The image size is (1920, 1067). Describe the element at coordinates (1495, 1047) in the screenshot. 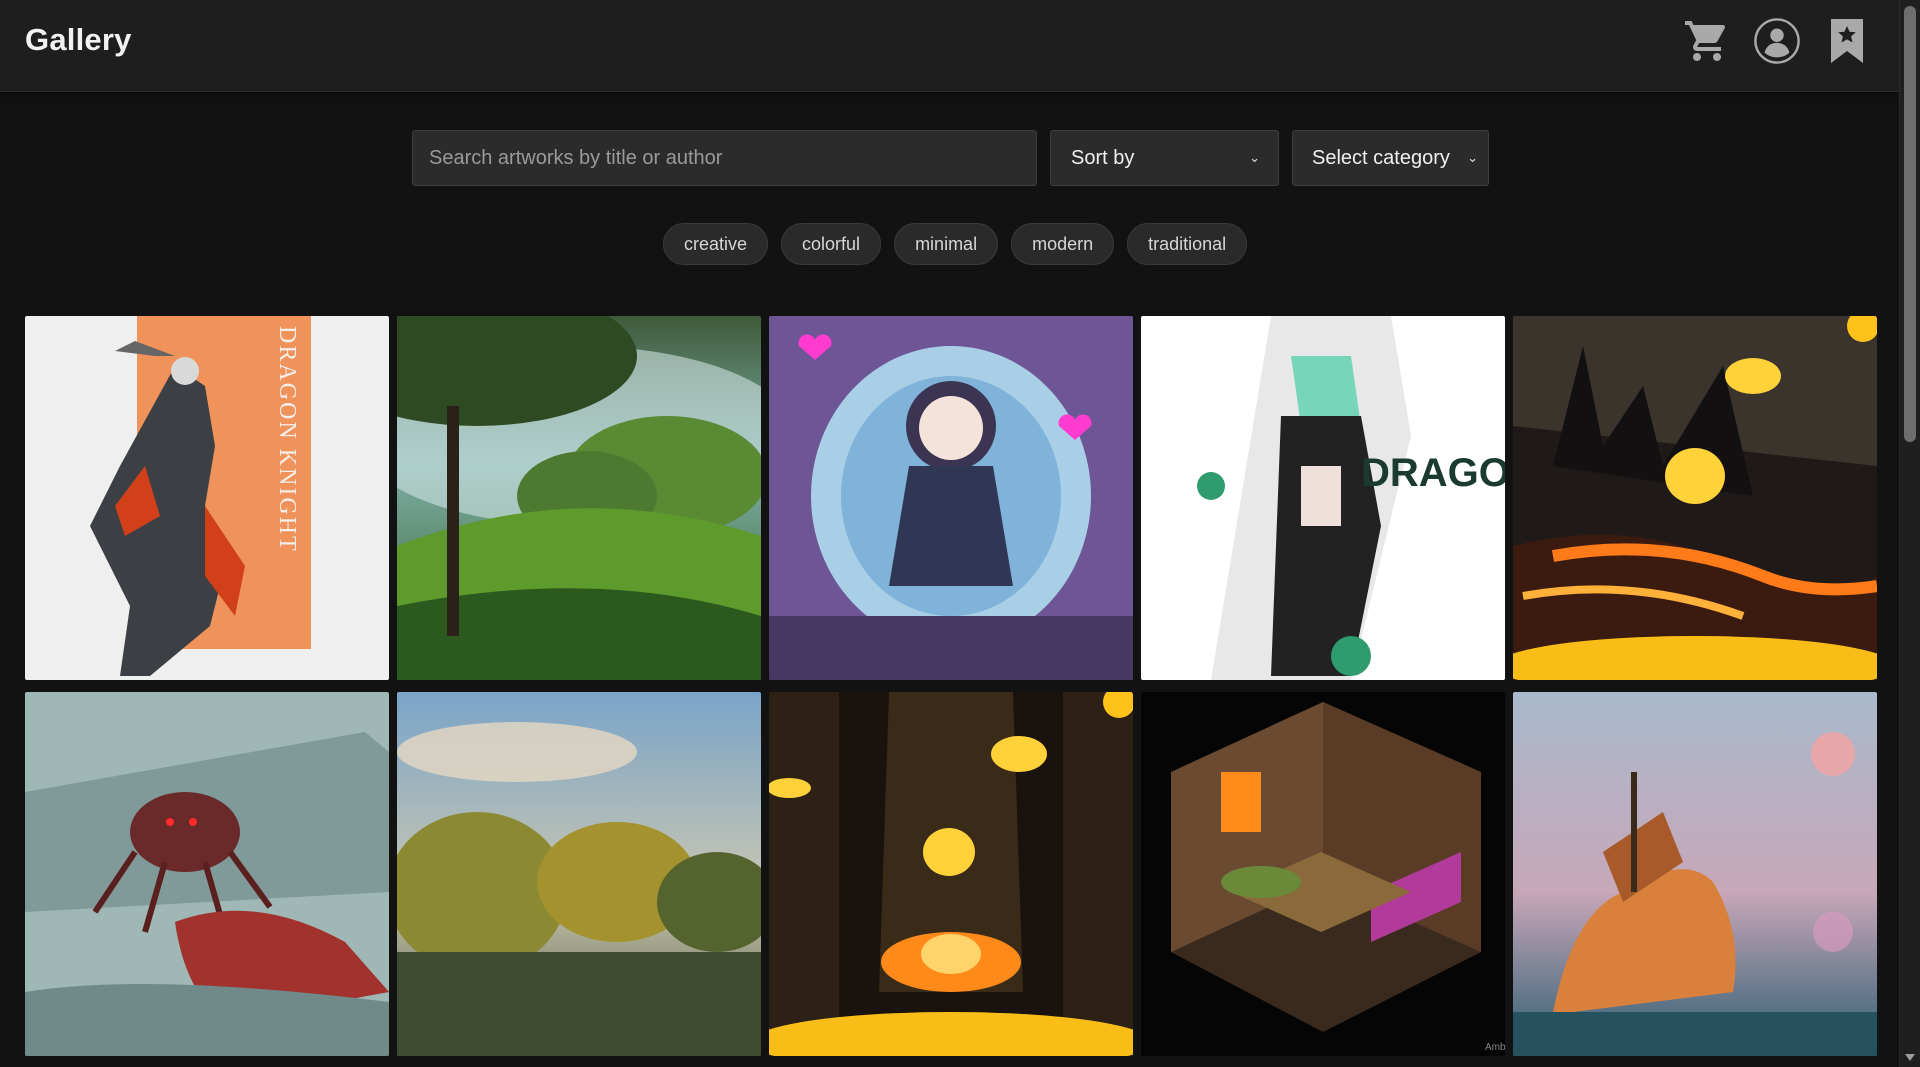

I see `artwork-watermark-text: Amb` at that location.